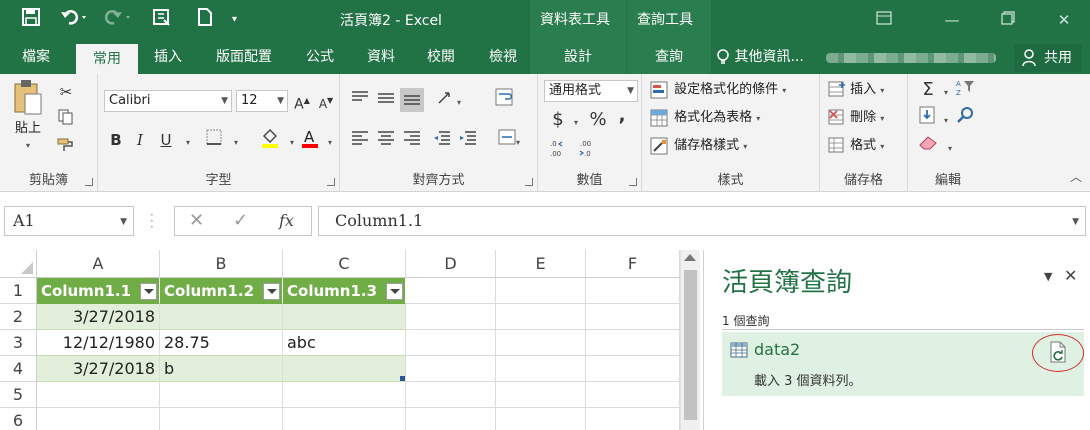 The image size is (1090, 430). What do you see at coordinates (386, 140) in the screenshot?
I see `align-center-icon` at bounding box center [386, 140].